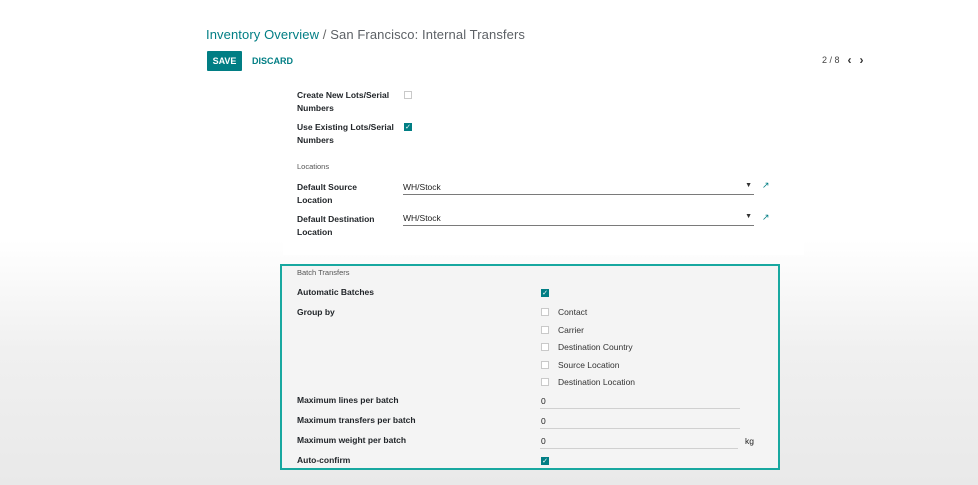 This screenshot has width=978, height=485. I want to click on automatic-batches-label: Automatic Batches, so click(335, 292).